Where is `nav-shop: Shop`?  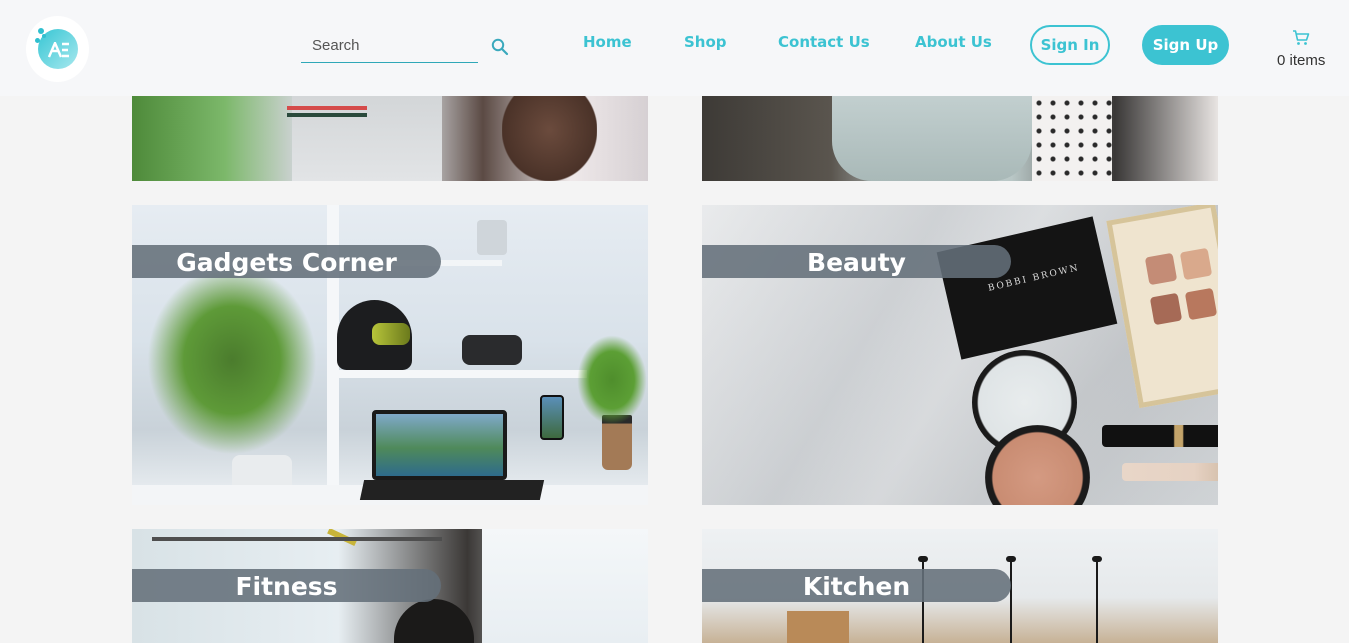 nav-shop: Shop is located at coordinates (705, 42).